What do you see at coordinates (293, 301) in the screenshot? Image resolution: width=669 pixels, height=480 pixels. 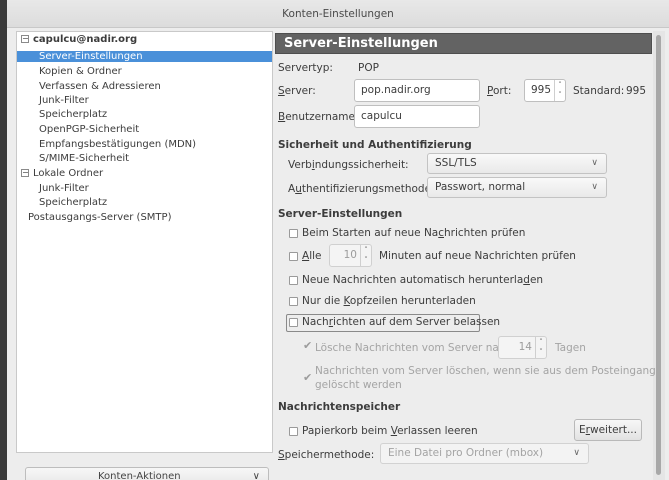 I see `headers-only-checkbox` at bounding box center [293, 301].